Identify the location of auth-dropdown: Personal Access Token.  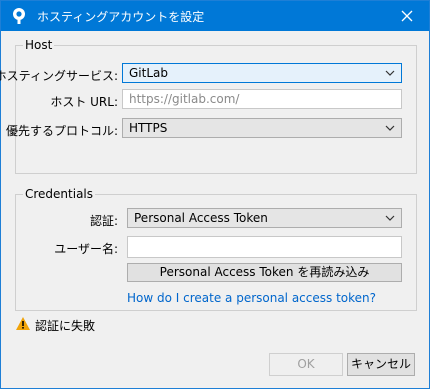
(264, 218).